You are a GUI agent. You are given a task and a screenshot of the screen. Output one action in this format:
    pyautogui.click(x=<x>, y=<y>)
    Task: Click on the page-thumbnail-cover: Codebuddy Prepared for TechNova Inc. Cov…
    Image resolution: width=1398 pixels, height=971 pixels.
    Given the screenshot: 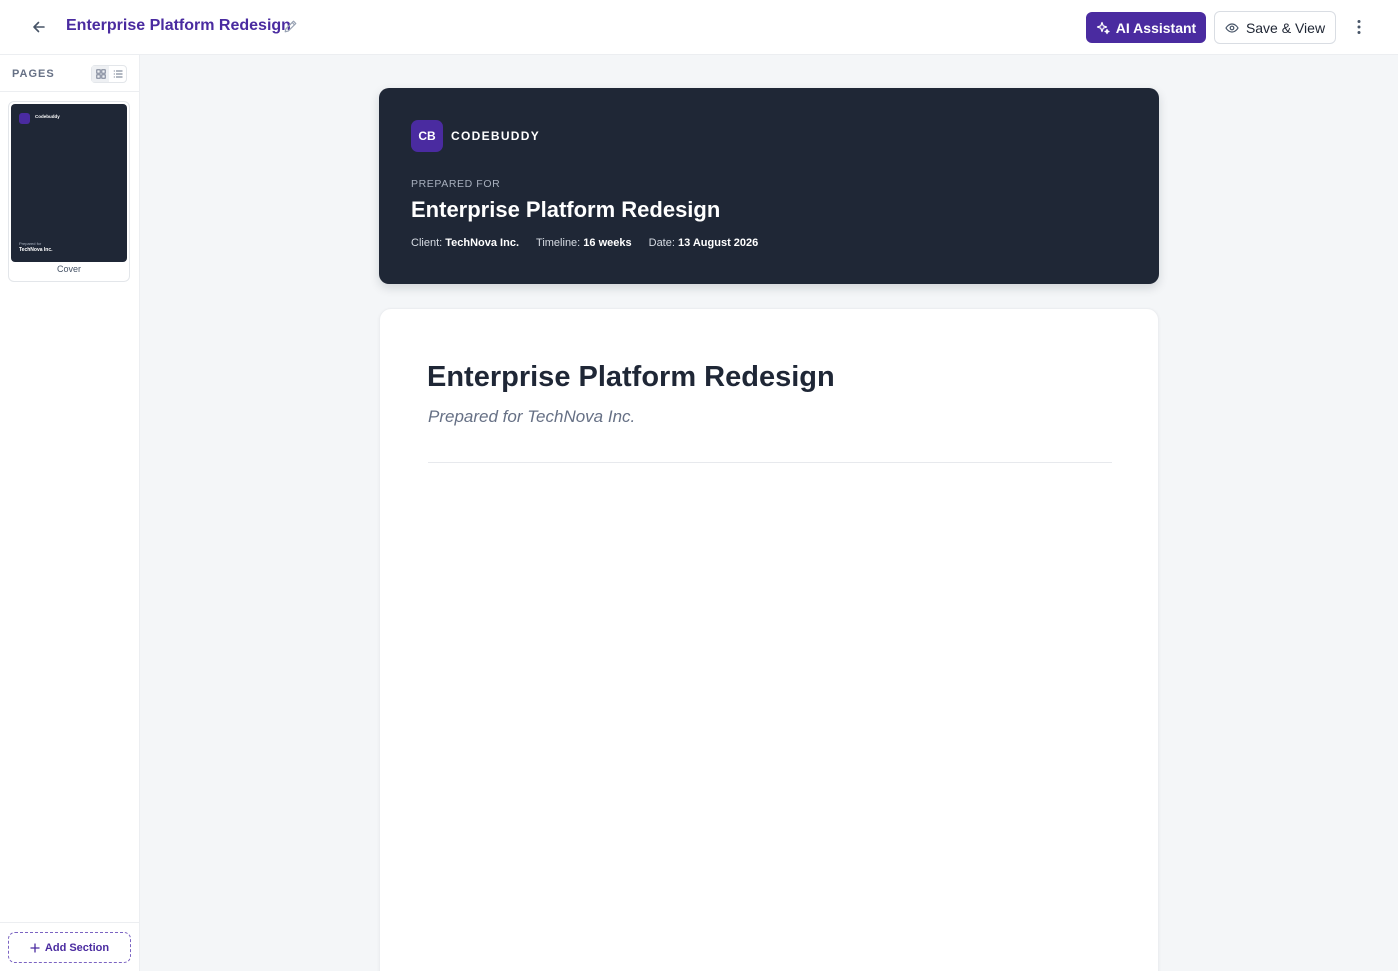 What is the action you would take?
    pyautogui.click(x=69, y=191)
    